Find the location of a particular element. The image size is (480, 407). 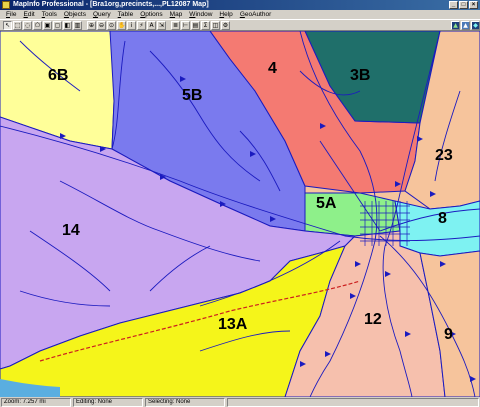

unselect-icon: ▢ is located at coordinates (57, 25).